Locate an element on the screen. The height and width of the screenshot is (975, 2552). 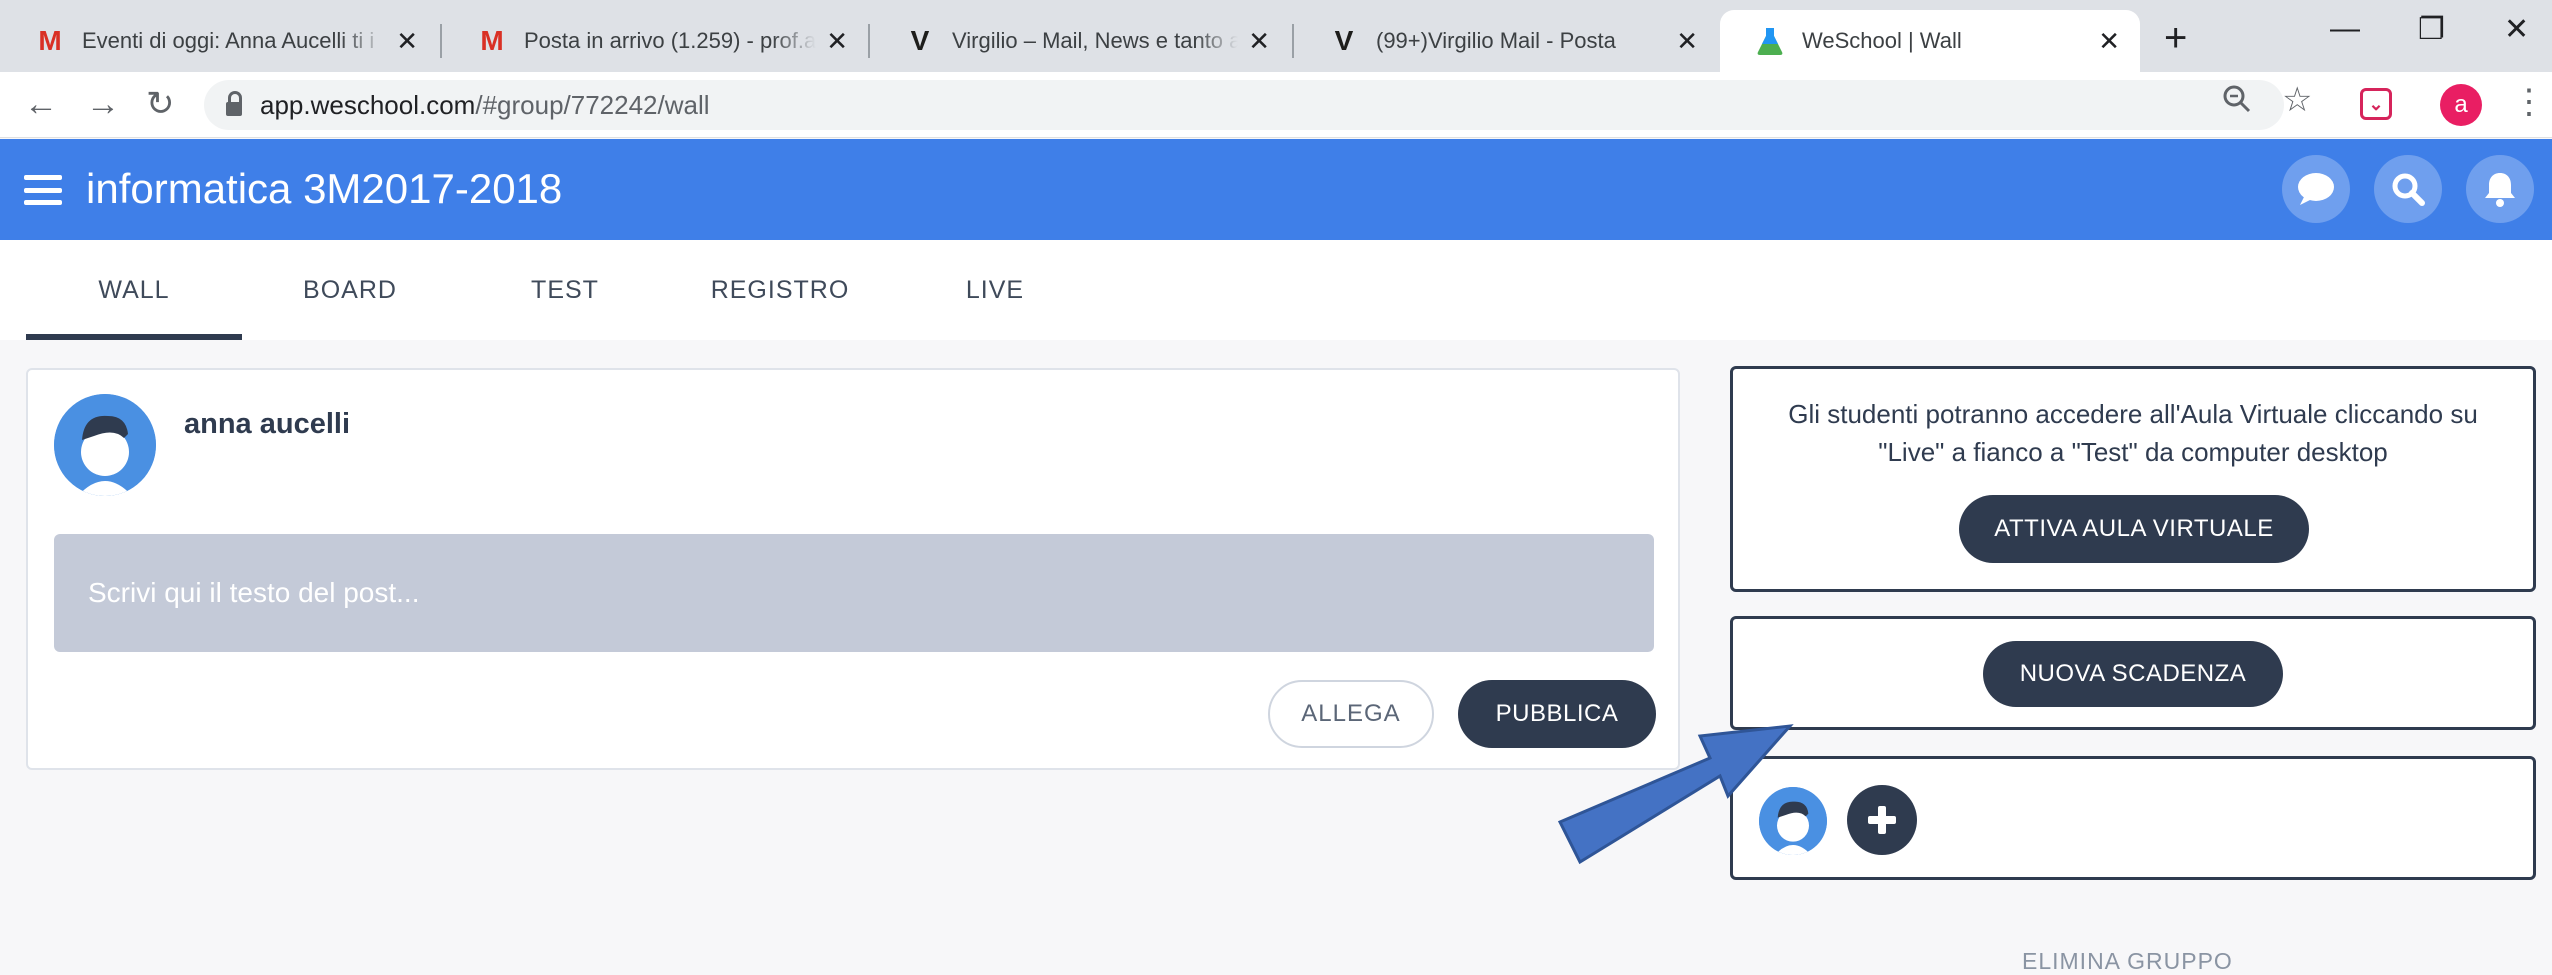
tab-title: WeSchool | Wall is located at coordinates (1882, 40).